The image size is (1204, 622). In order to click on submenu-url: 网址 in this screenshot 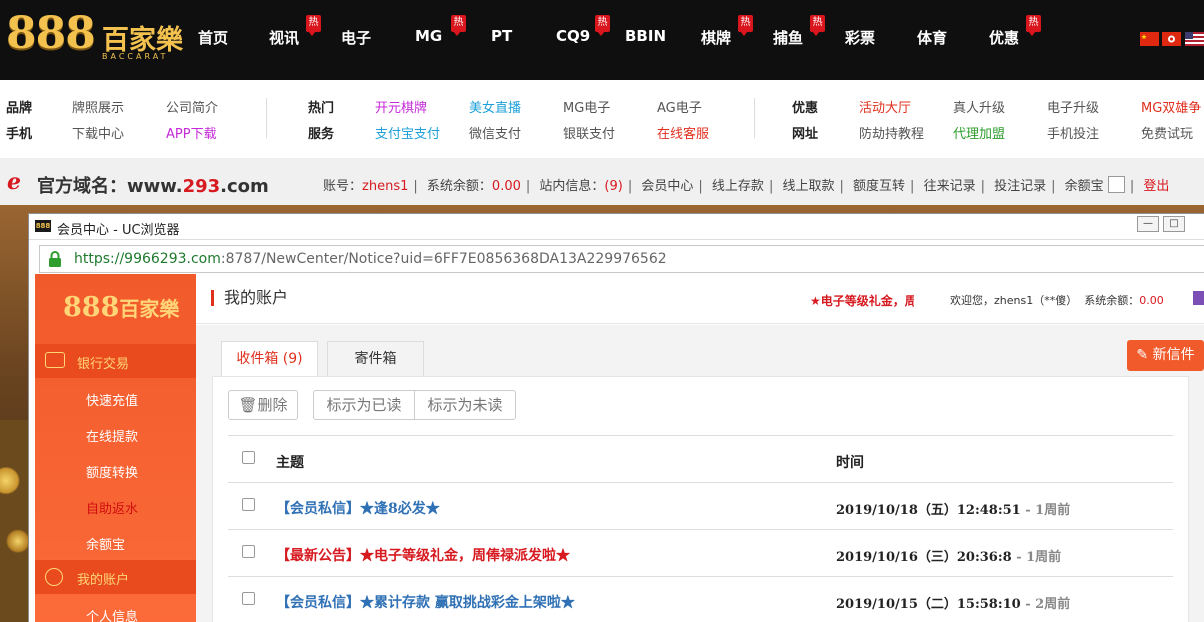, I will do `click(805, 134)`.